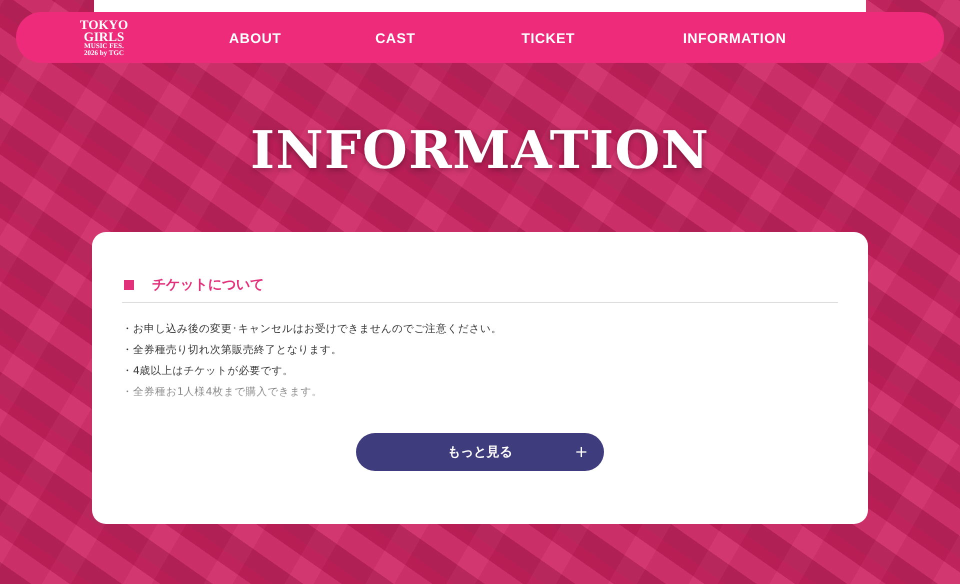  Describe the element at coordinates (581, 451) in the screenshot. I see `plus-icon: +` at that location.